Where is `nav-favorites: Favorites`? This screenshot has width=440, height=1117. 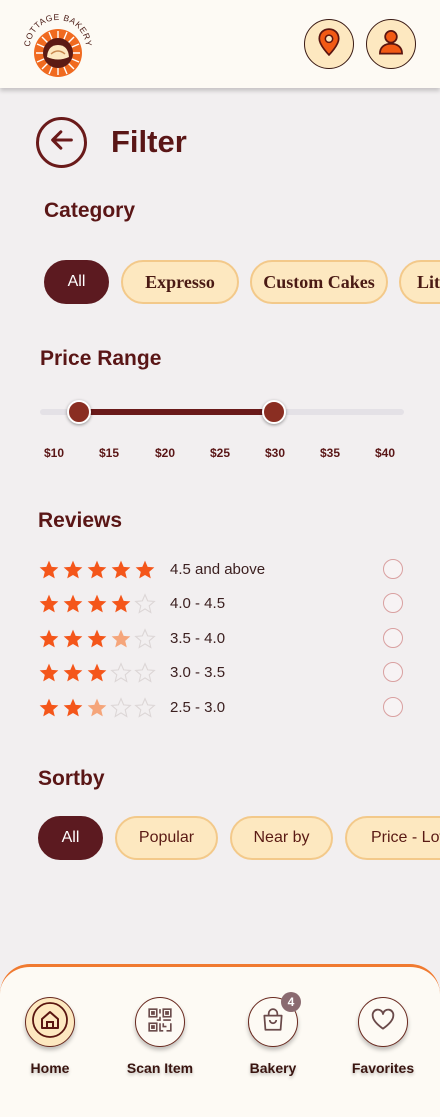
nav-favorites: Favorites is located at coordinates (383, 1036).